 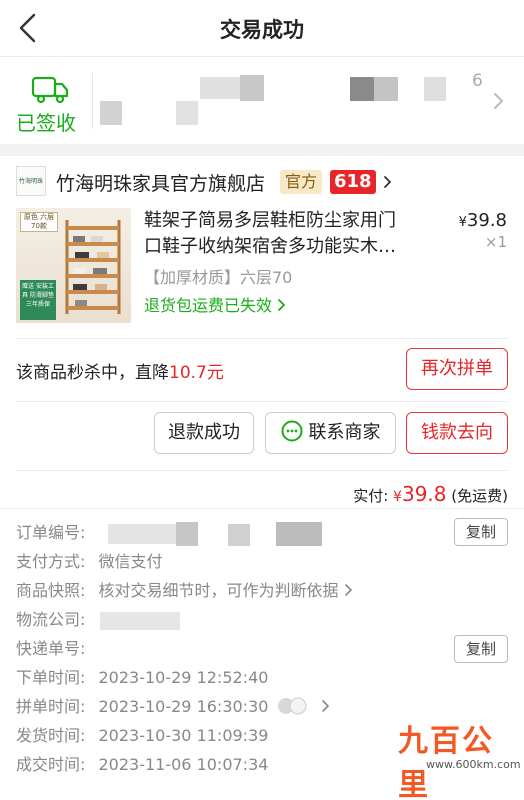 I want to click on order-number-row: 订单编号:, so click(x=50, y=533).